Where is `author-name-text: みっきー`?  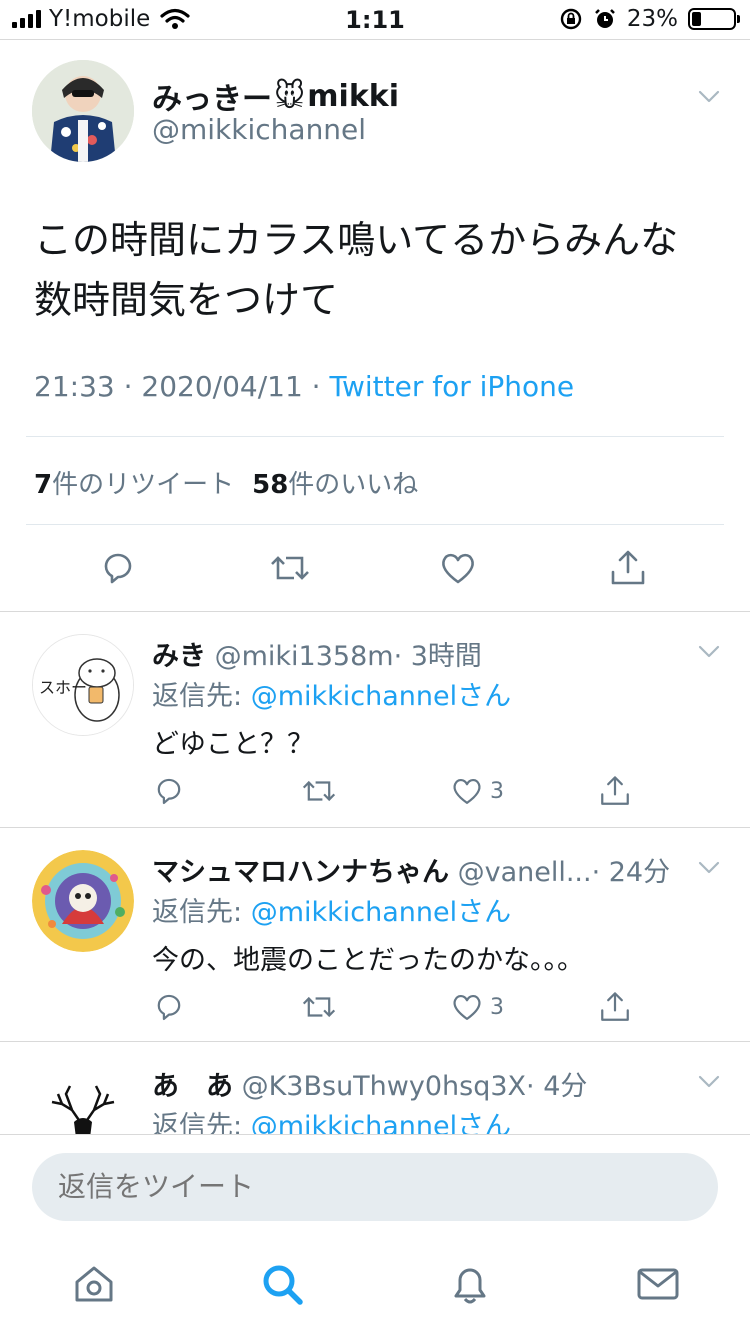
author-name-text: みっきー is located at coordinates (212, 99).